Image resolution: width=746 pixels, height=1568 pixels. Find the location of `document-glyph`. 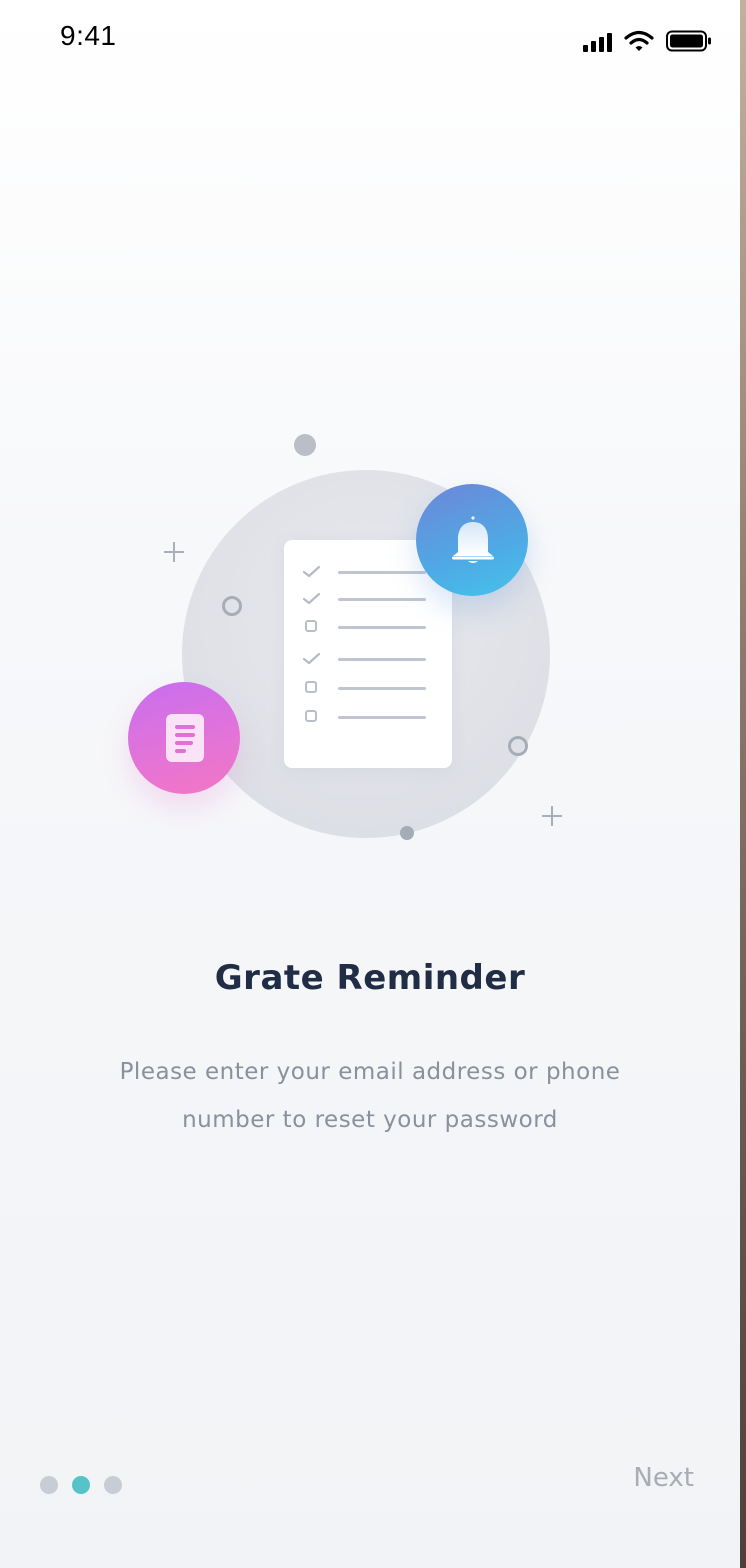

document-glyph is located at coordinates (185, 738).